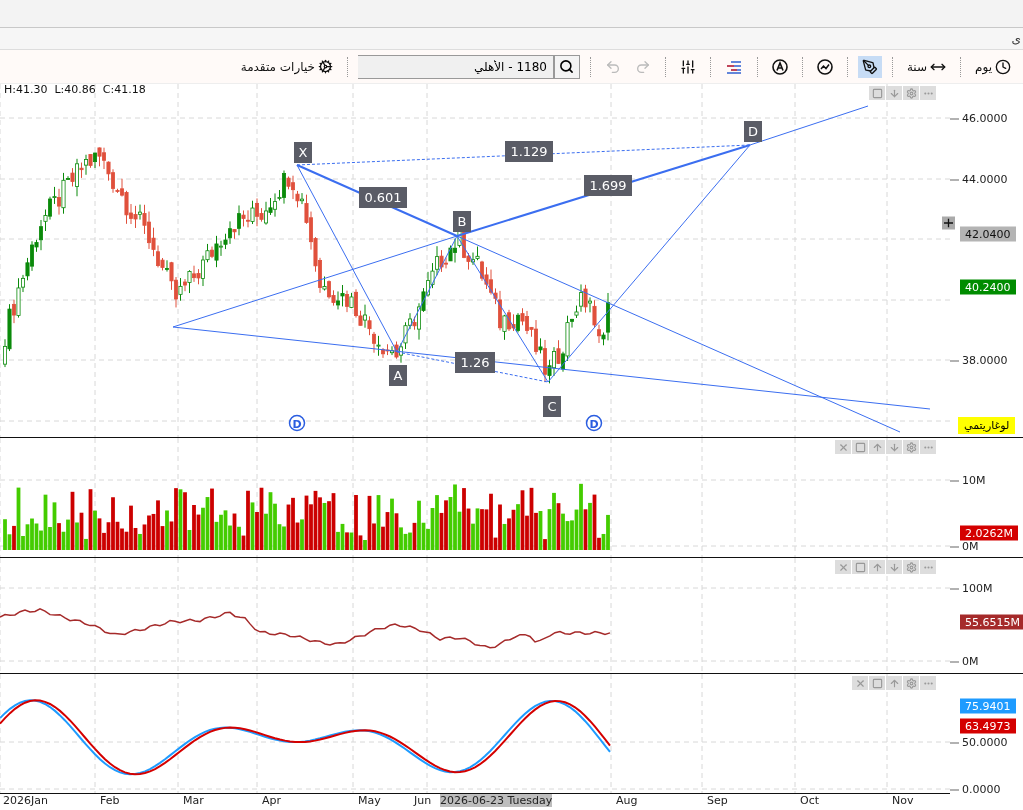 This screenshot has width=1023, height=810. I want to click on range-button: سنة, so click(926, 66).